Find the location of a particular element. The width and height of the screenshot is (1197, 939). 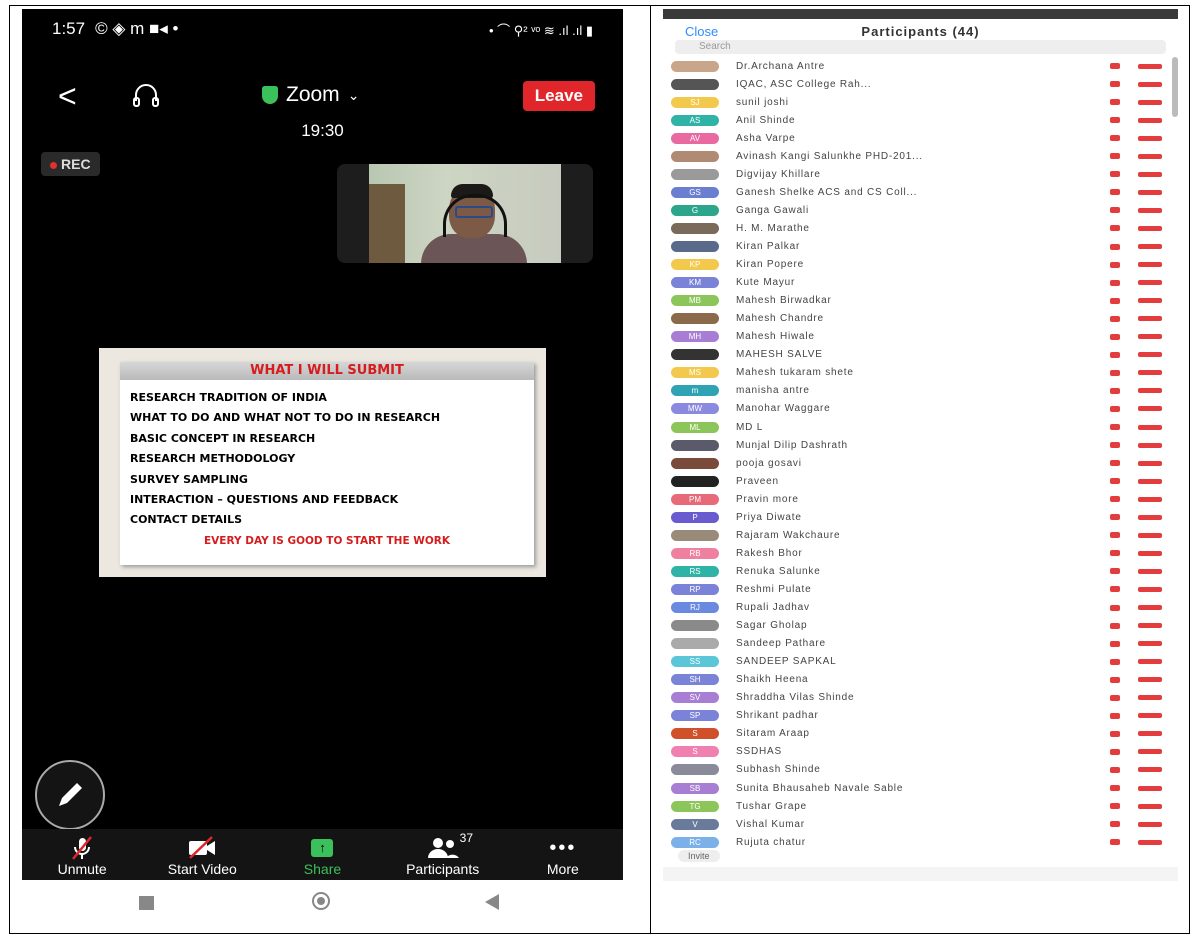

participant-row: MH Mahesh Hiwale is located at coordinates (916, 337).